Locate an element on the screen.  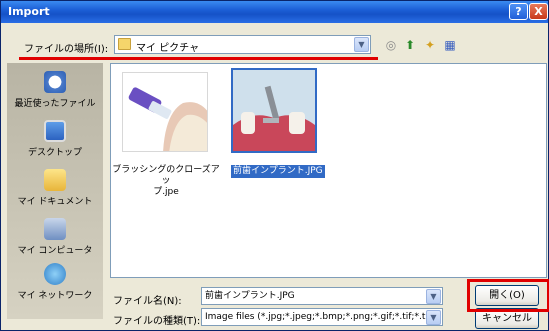
close-button: X is located at coordinates (538, 11).